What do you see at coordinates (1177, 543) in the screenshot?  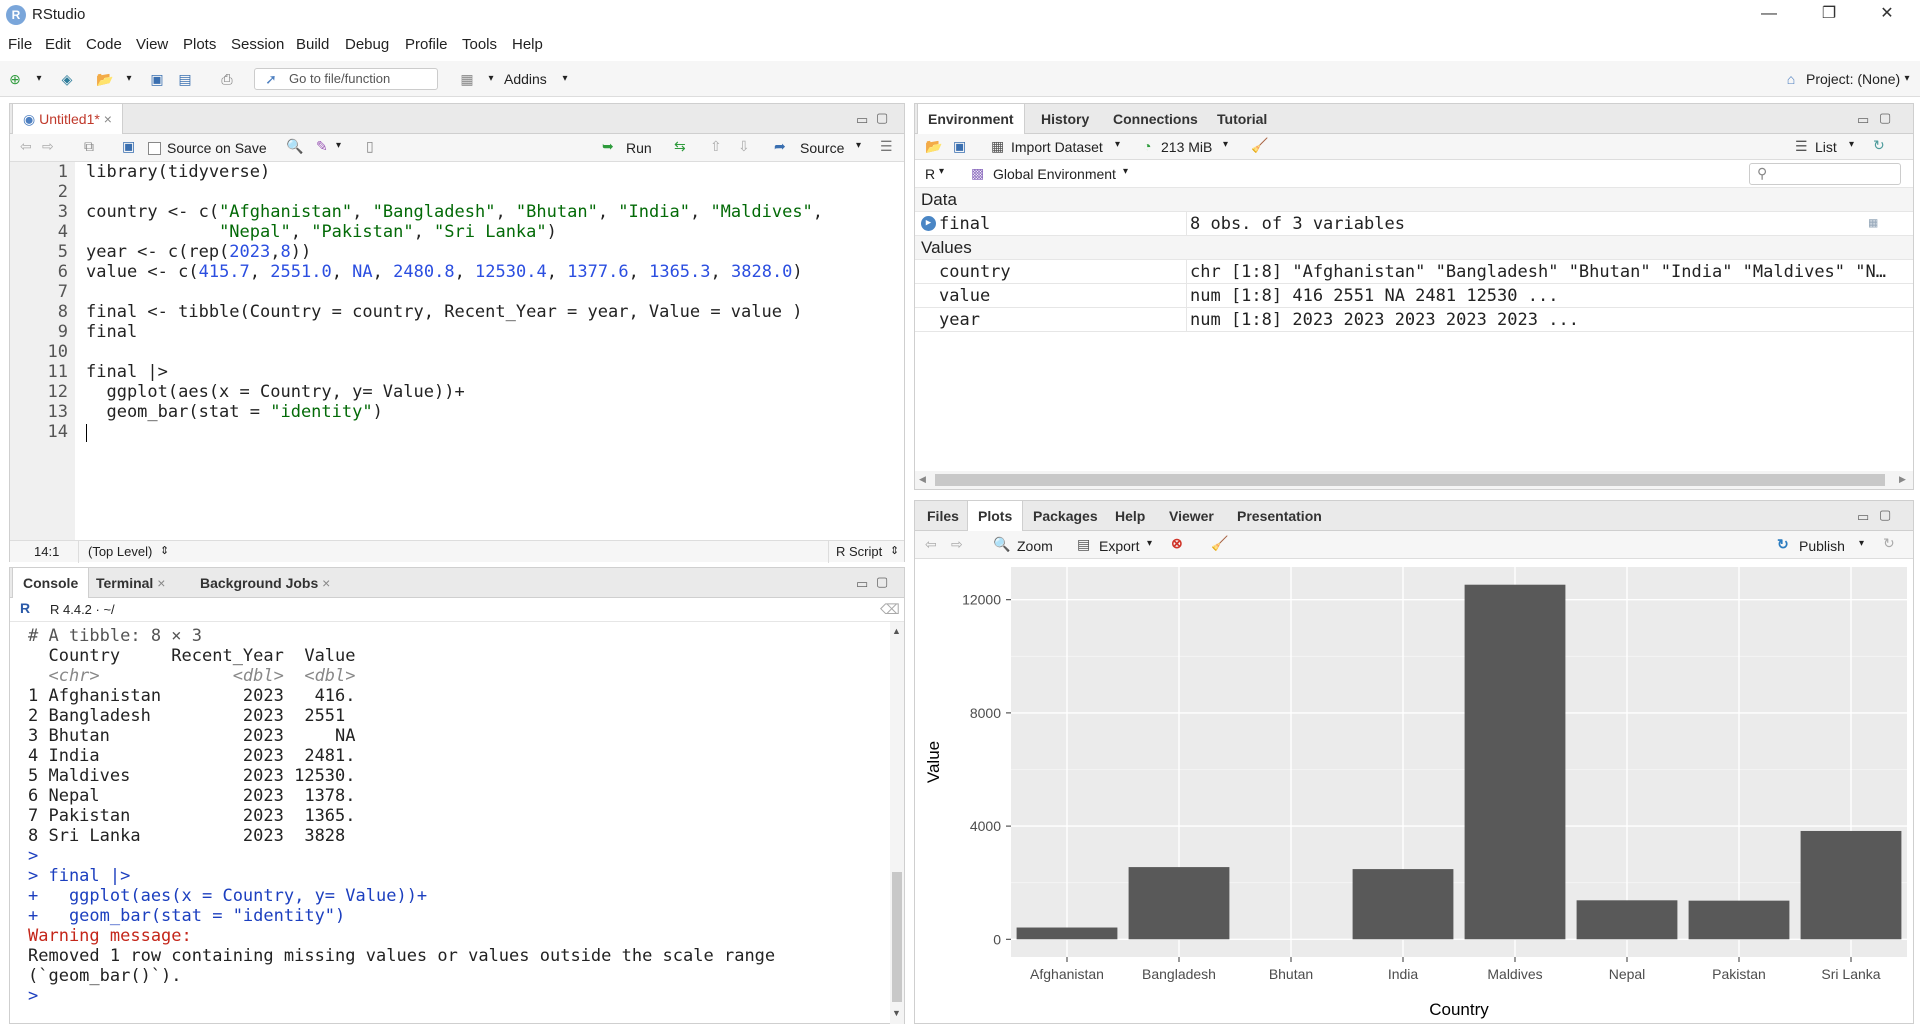 I see `remove-plot-icon: ⊗` at bounding box center [1177, 543].